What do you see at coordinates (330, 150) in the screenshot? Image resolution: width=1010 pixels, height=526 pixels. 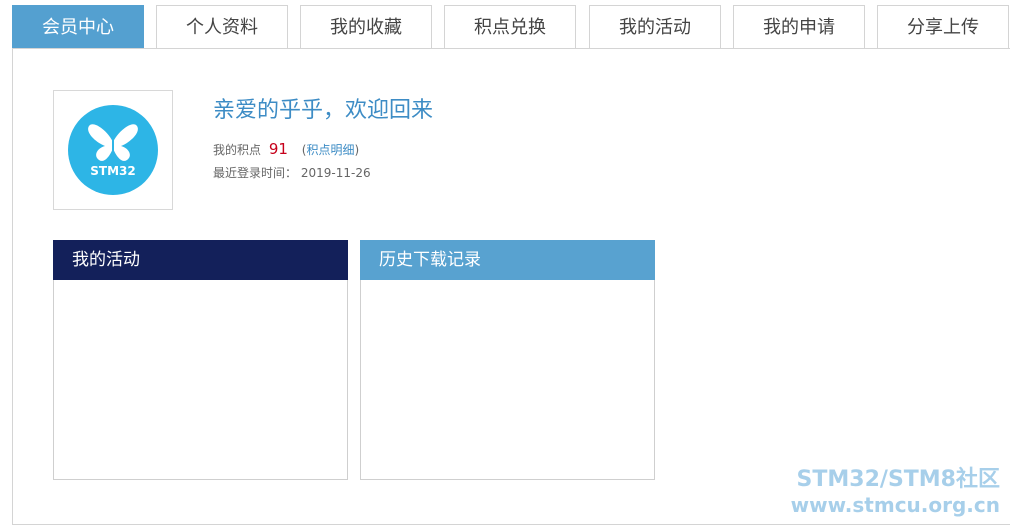 I see `points-detail-link: 积点明细` at bounding box center [330, 150].